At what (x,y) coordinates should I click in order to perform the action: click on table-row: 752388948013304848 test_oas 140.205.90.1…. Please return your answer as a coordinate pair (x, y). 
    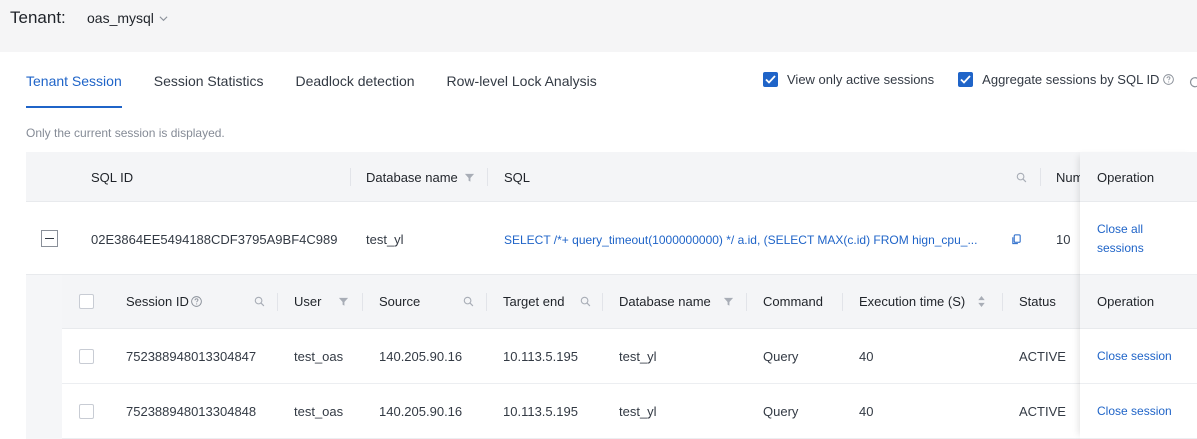
    Looking at the image, I should click on (629, 411).